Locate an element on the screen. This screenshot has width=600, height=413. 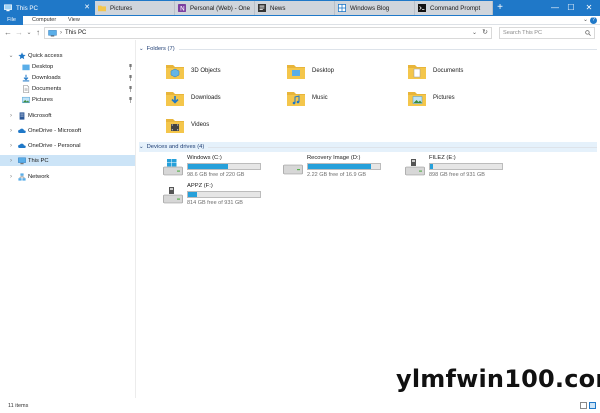
maximize-button: ☐ is located at coordinates (571, 8).